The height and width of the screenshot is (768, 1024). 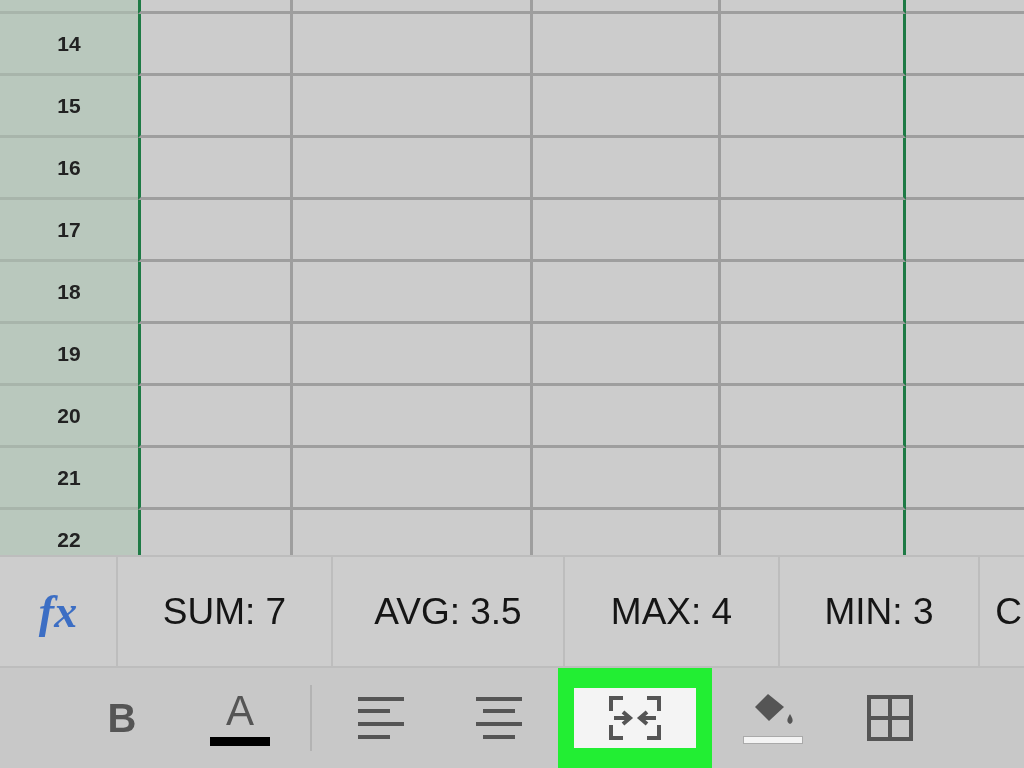 I want to click on row-header: 18, so click(x=69, y=293).